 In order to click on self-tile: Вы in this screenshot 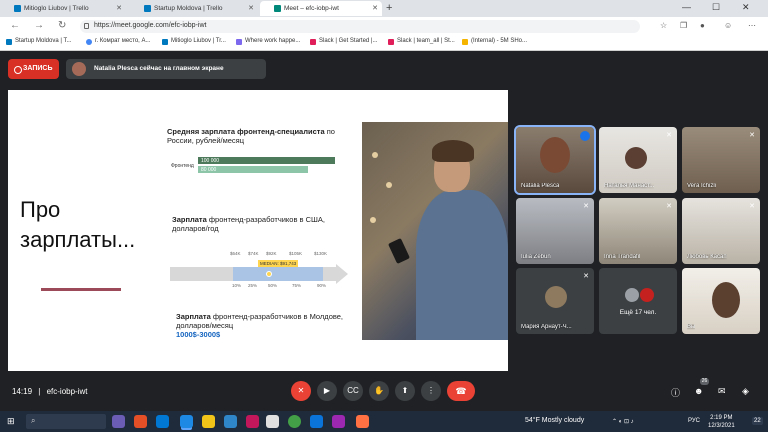, I will do `click(721, 301)`.